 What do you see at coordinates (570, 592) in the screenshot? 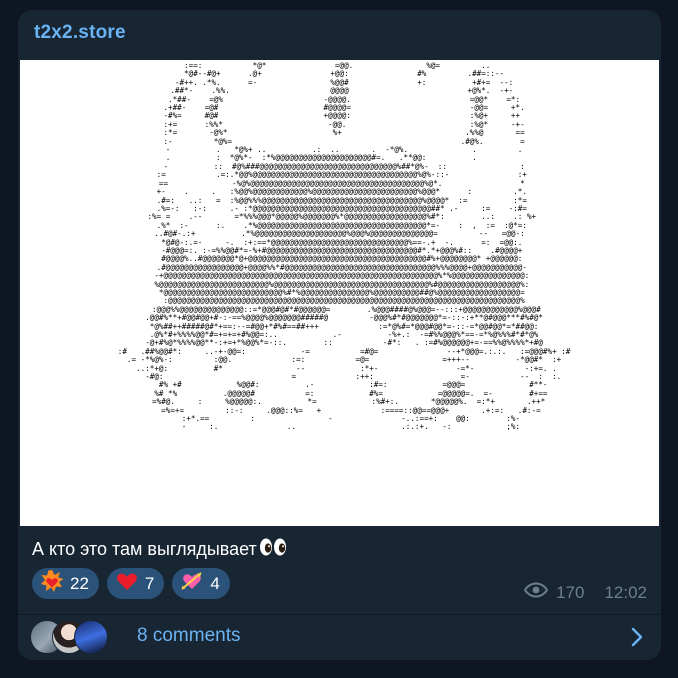
I see `views-count: 170` at bounding box center [570, 592].